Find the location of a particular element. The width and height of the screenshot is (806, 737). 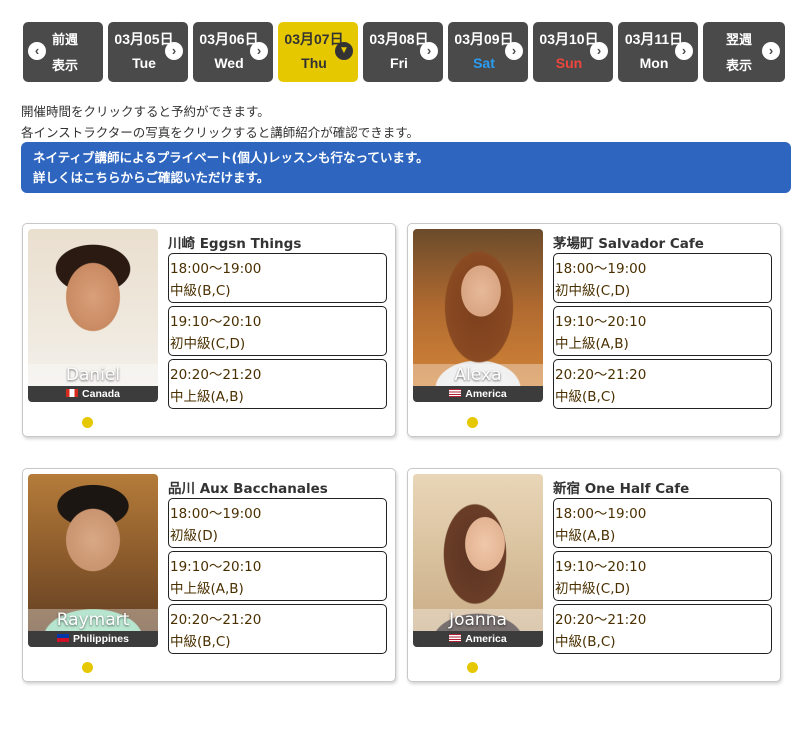

prev-week-button: ‹ 前週 表示 is located at coordinates (63, 52).